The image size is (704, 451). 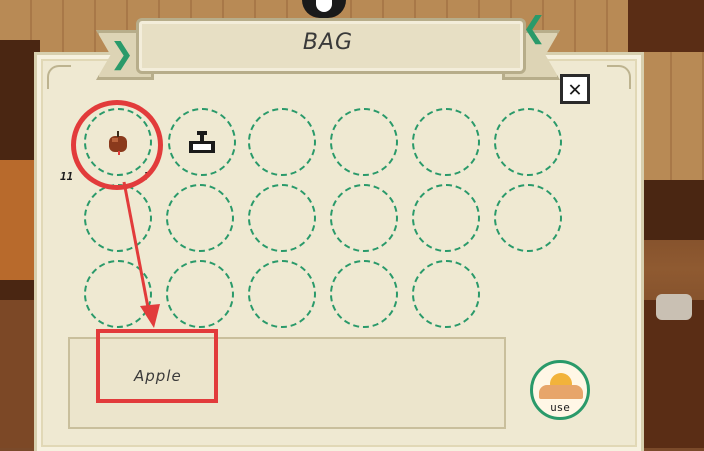 I want to click on selected-item-name: Apple, so click(x=158, y=376).